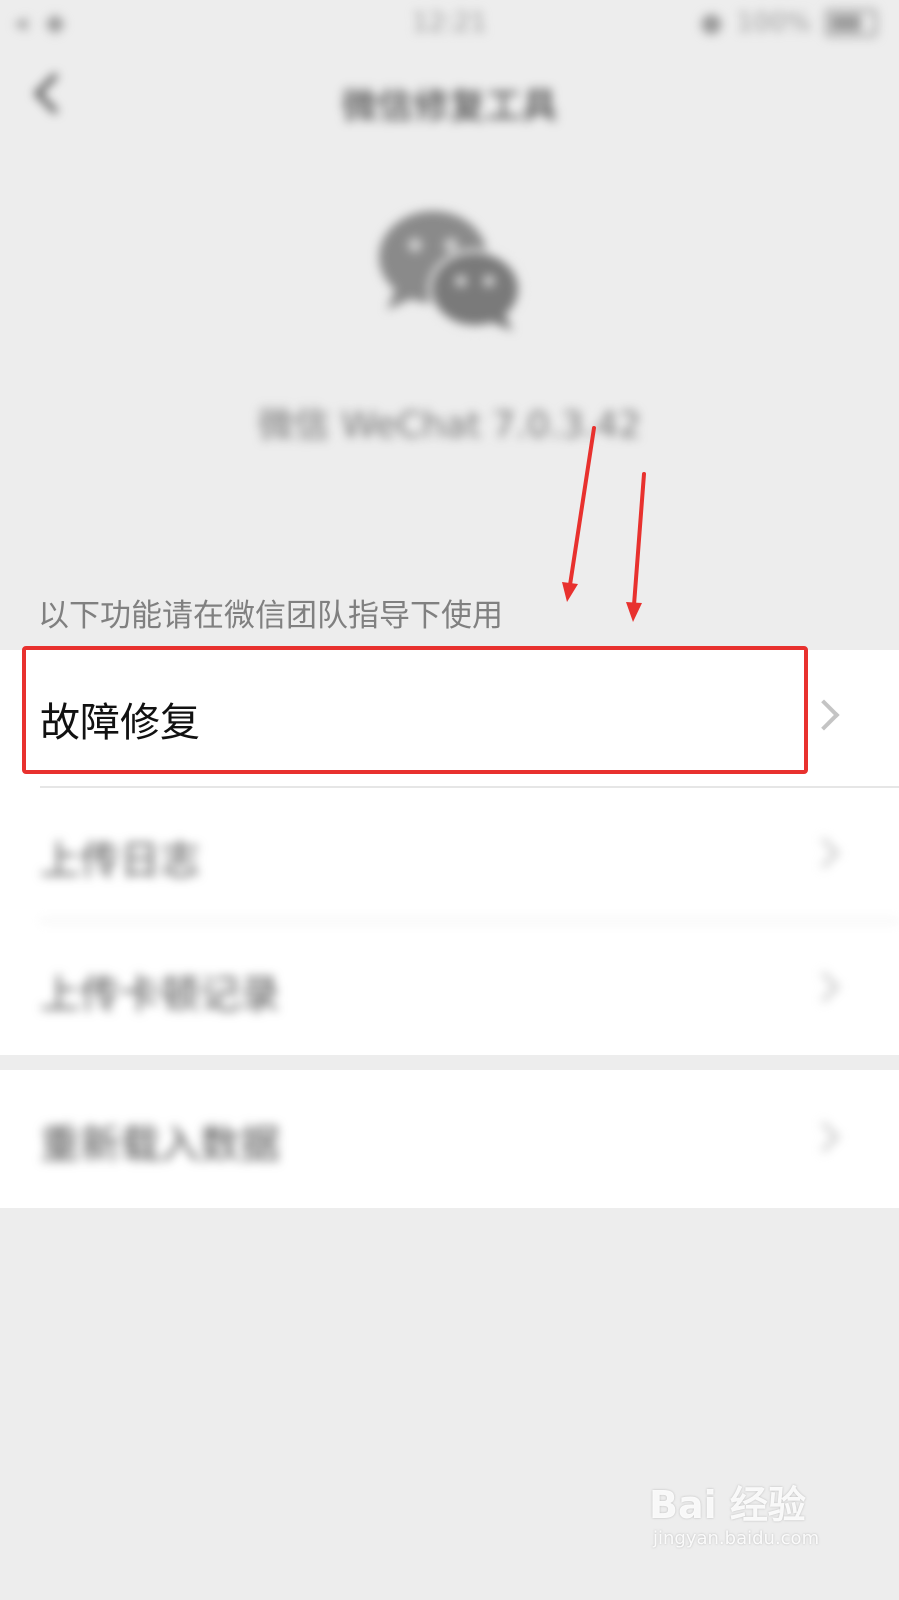 This screenshot has height=1600, width=899. I want to click on list-item-reload-data: 重新载入数据, so click(449, 1139).